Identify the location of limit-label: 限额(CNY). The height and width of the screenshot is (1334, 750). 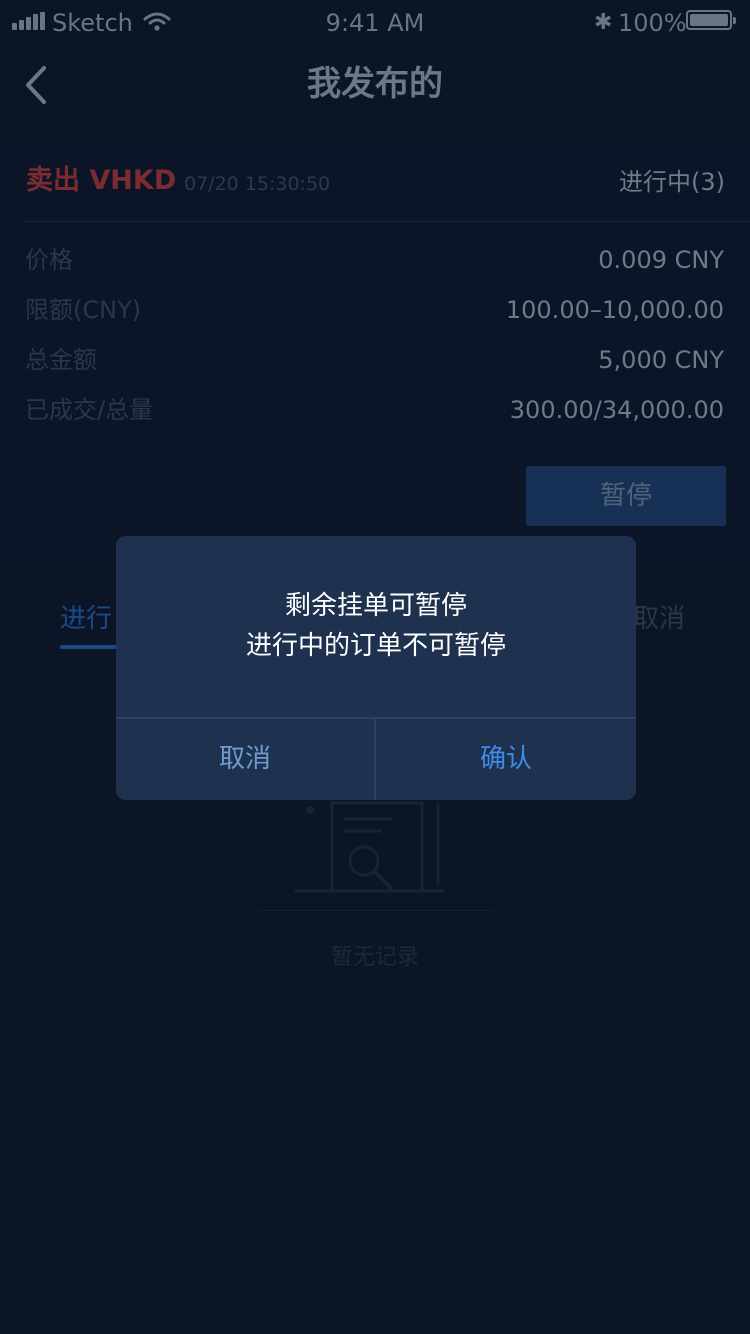
(83, 310).